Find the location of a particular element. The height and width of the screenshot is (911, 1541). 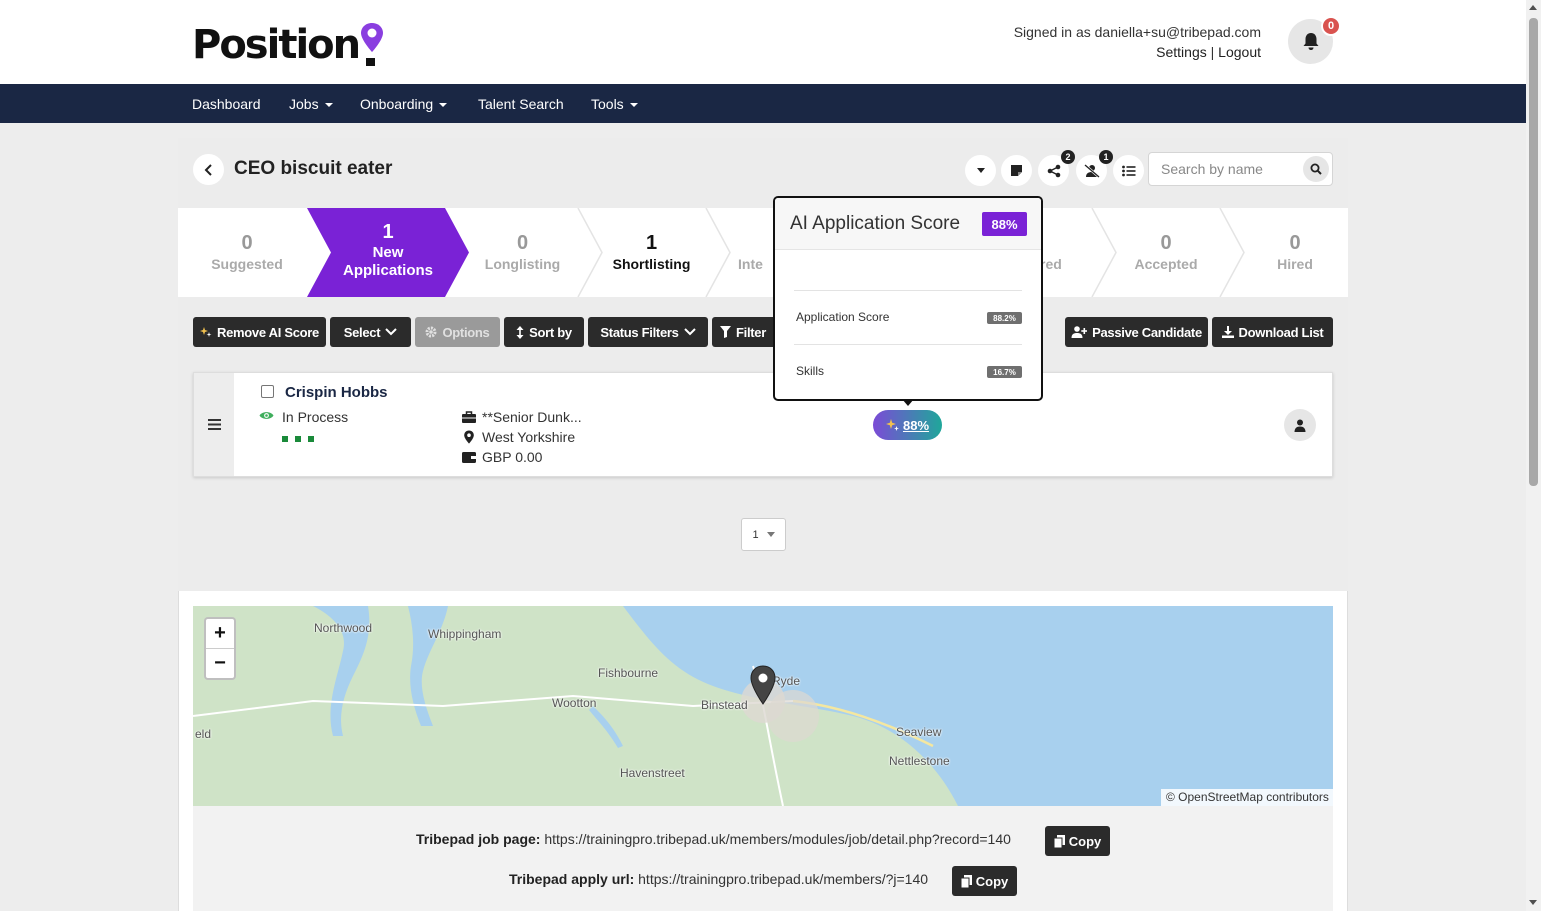

list-view-button is located at coordinates (1128, 170).